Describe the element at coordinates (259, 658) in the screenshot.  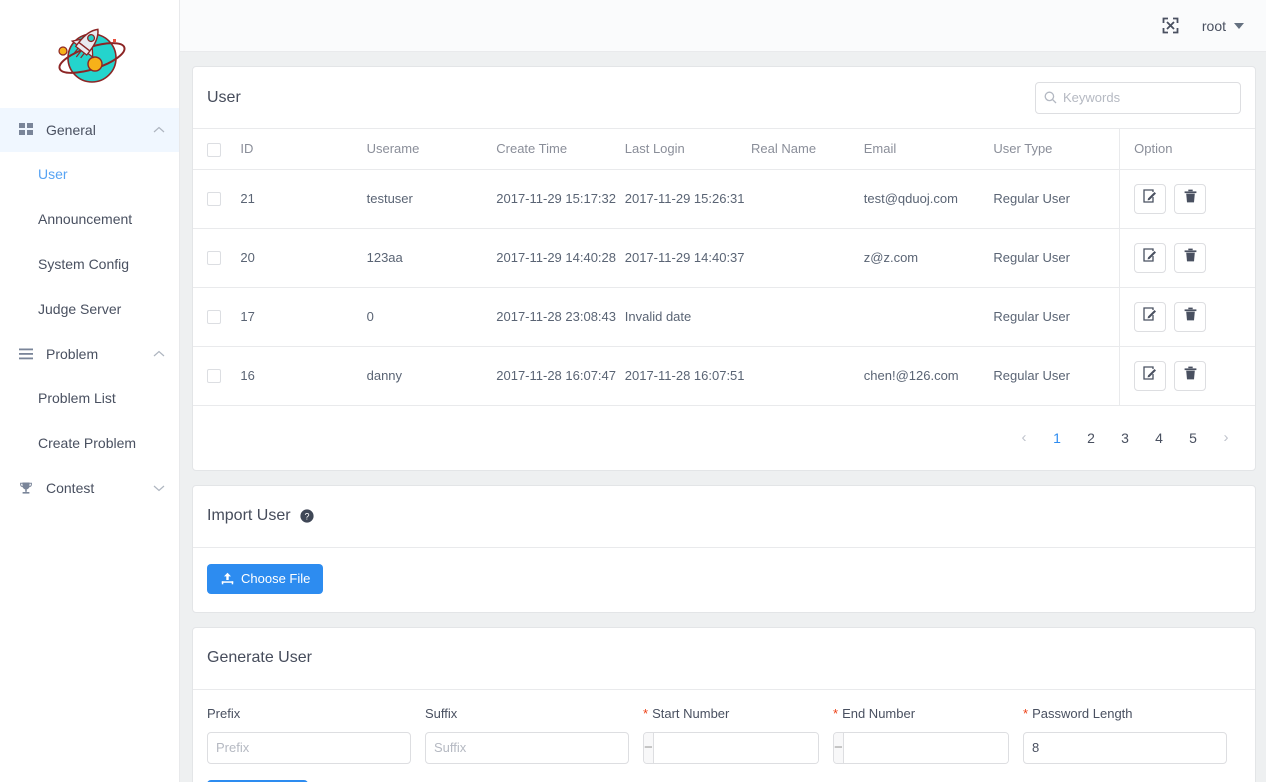
I see `generate-user-title: Generate User` at that location.